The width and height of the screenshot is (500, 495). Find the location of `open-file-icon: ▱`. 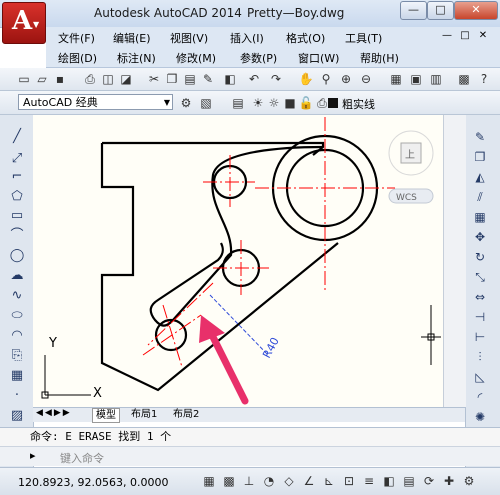

open-file-icon: ▱ is located at coordinates (42, 79).